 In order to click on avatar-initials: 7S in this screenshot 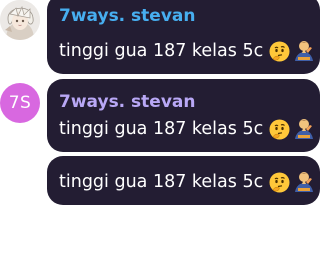, I will do `click(20, 103)`.